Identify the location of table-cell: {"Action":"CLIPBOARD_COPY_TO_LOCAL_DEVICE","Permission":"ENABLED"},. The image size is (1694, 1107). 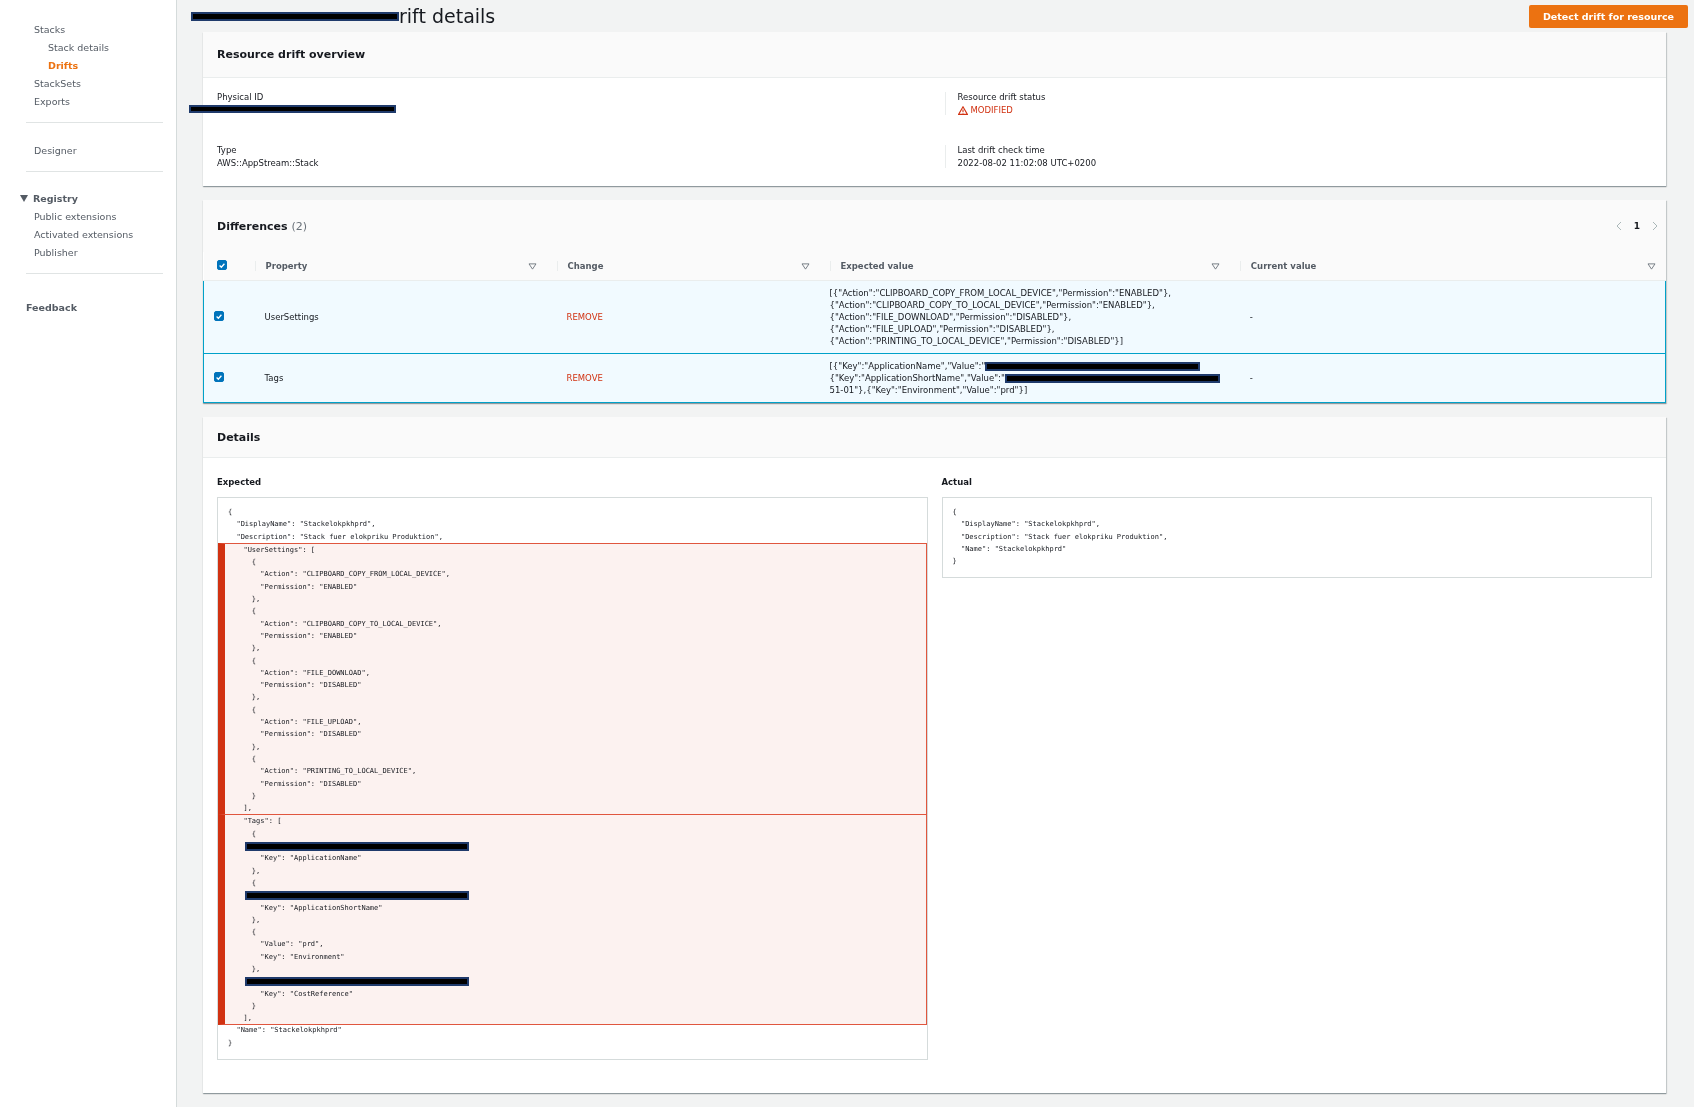
(992, 305).